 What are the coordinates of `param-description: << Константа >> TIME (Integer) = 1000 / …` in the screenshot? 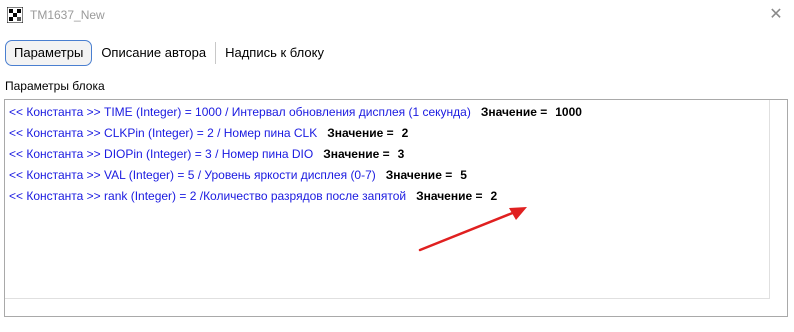 It's located at (240, 112).